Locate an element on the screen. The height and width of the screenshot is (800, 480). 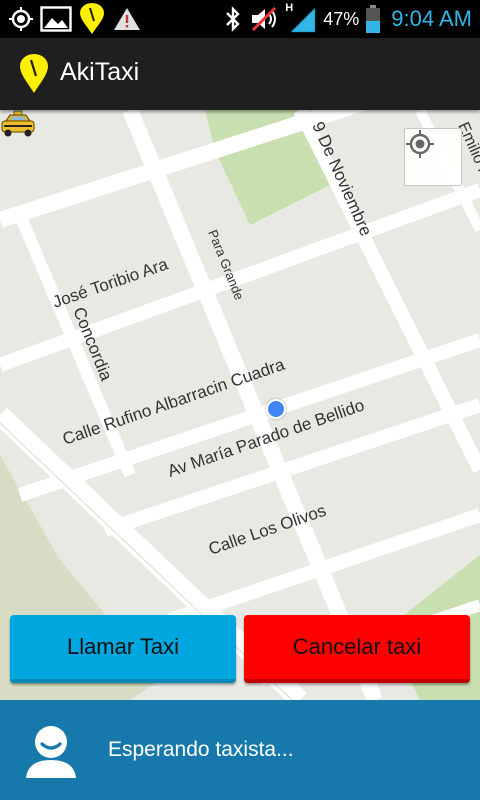
signal-icon is located at coordinates (303, 20).